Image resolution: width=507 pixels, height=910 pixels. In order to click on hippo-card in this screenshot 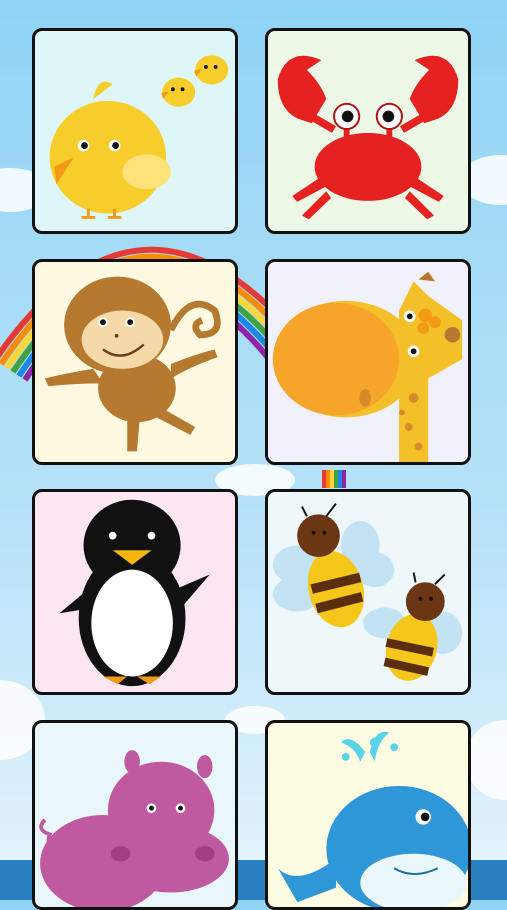, I will do `click(135, 815)`.